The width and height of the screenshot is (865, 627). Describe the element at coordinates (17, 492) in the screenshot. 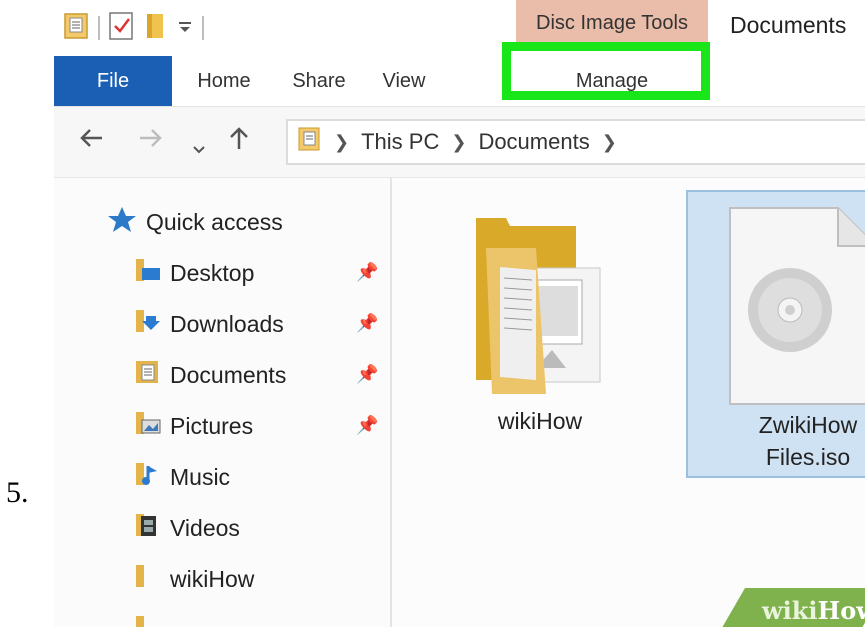

I see `step-number: 5.` at that location.